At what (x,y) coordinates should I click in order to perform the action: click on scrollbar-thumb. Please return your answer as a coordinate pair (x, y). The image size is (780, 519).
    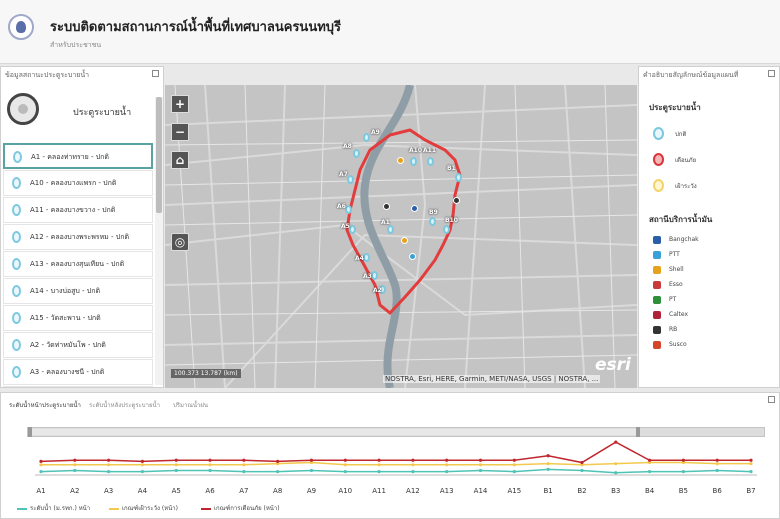
    Looking at the image, I should click on (159, 155).